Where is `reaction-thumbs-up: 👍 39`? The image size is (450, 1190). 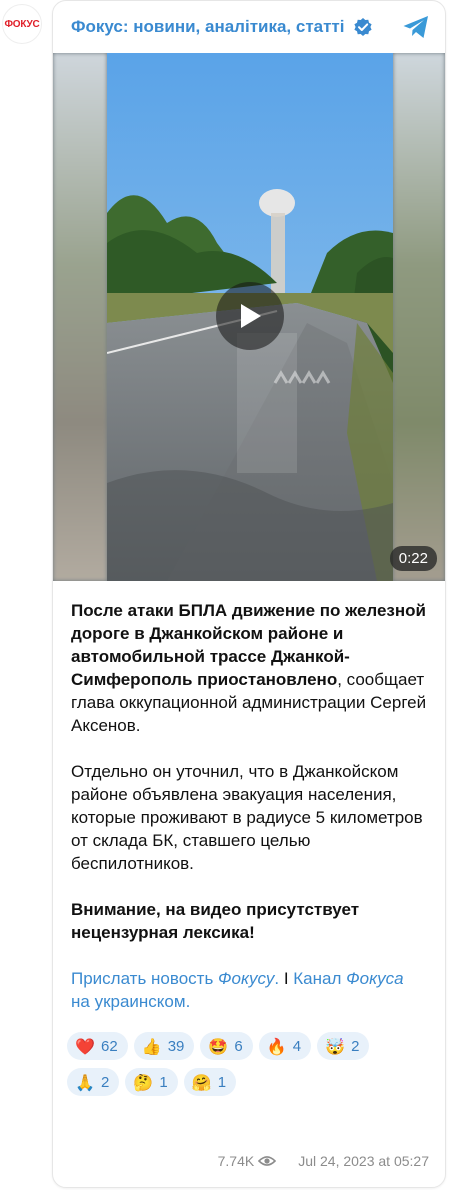
reaction-thumbs-up: 👍 39 is located at coordinates (164, 1046).